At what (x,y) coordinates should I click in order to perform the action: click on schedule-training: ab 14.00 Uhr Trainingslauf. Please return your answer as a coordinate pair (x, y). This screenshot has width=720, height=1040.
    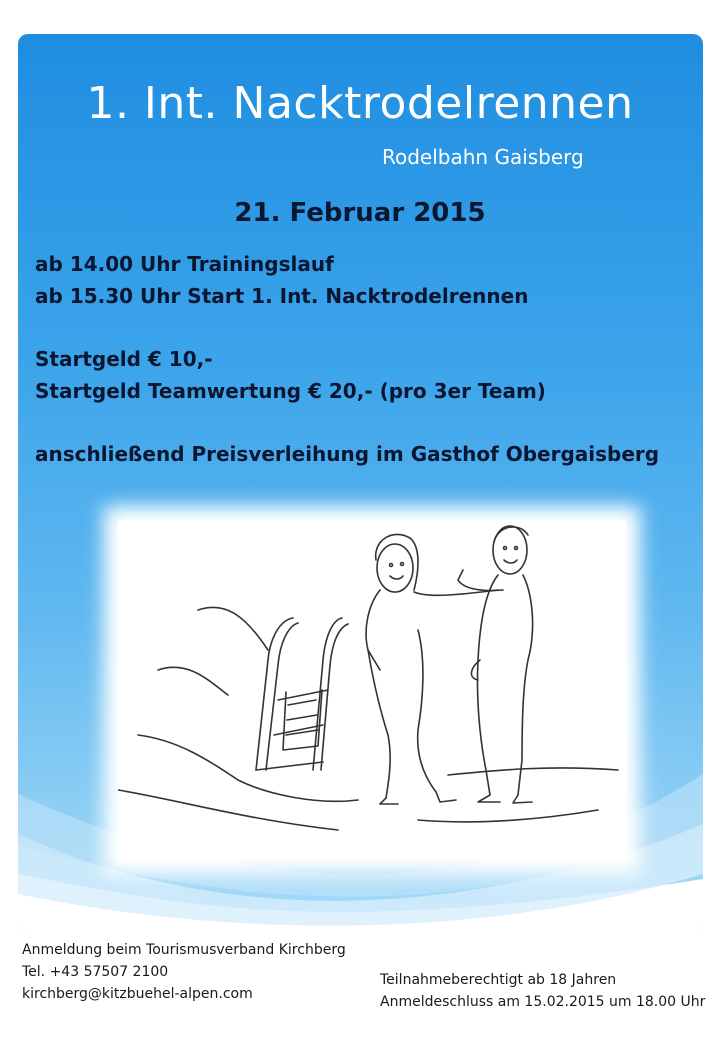
    Looking at the image, I should click on (184, 264).